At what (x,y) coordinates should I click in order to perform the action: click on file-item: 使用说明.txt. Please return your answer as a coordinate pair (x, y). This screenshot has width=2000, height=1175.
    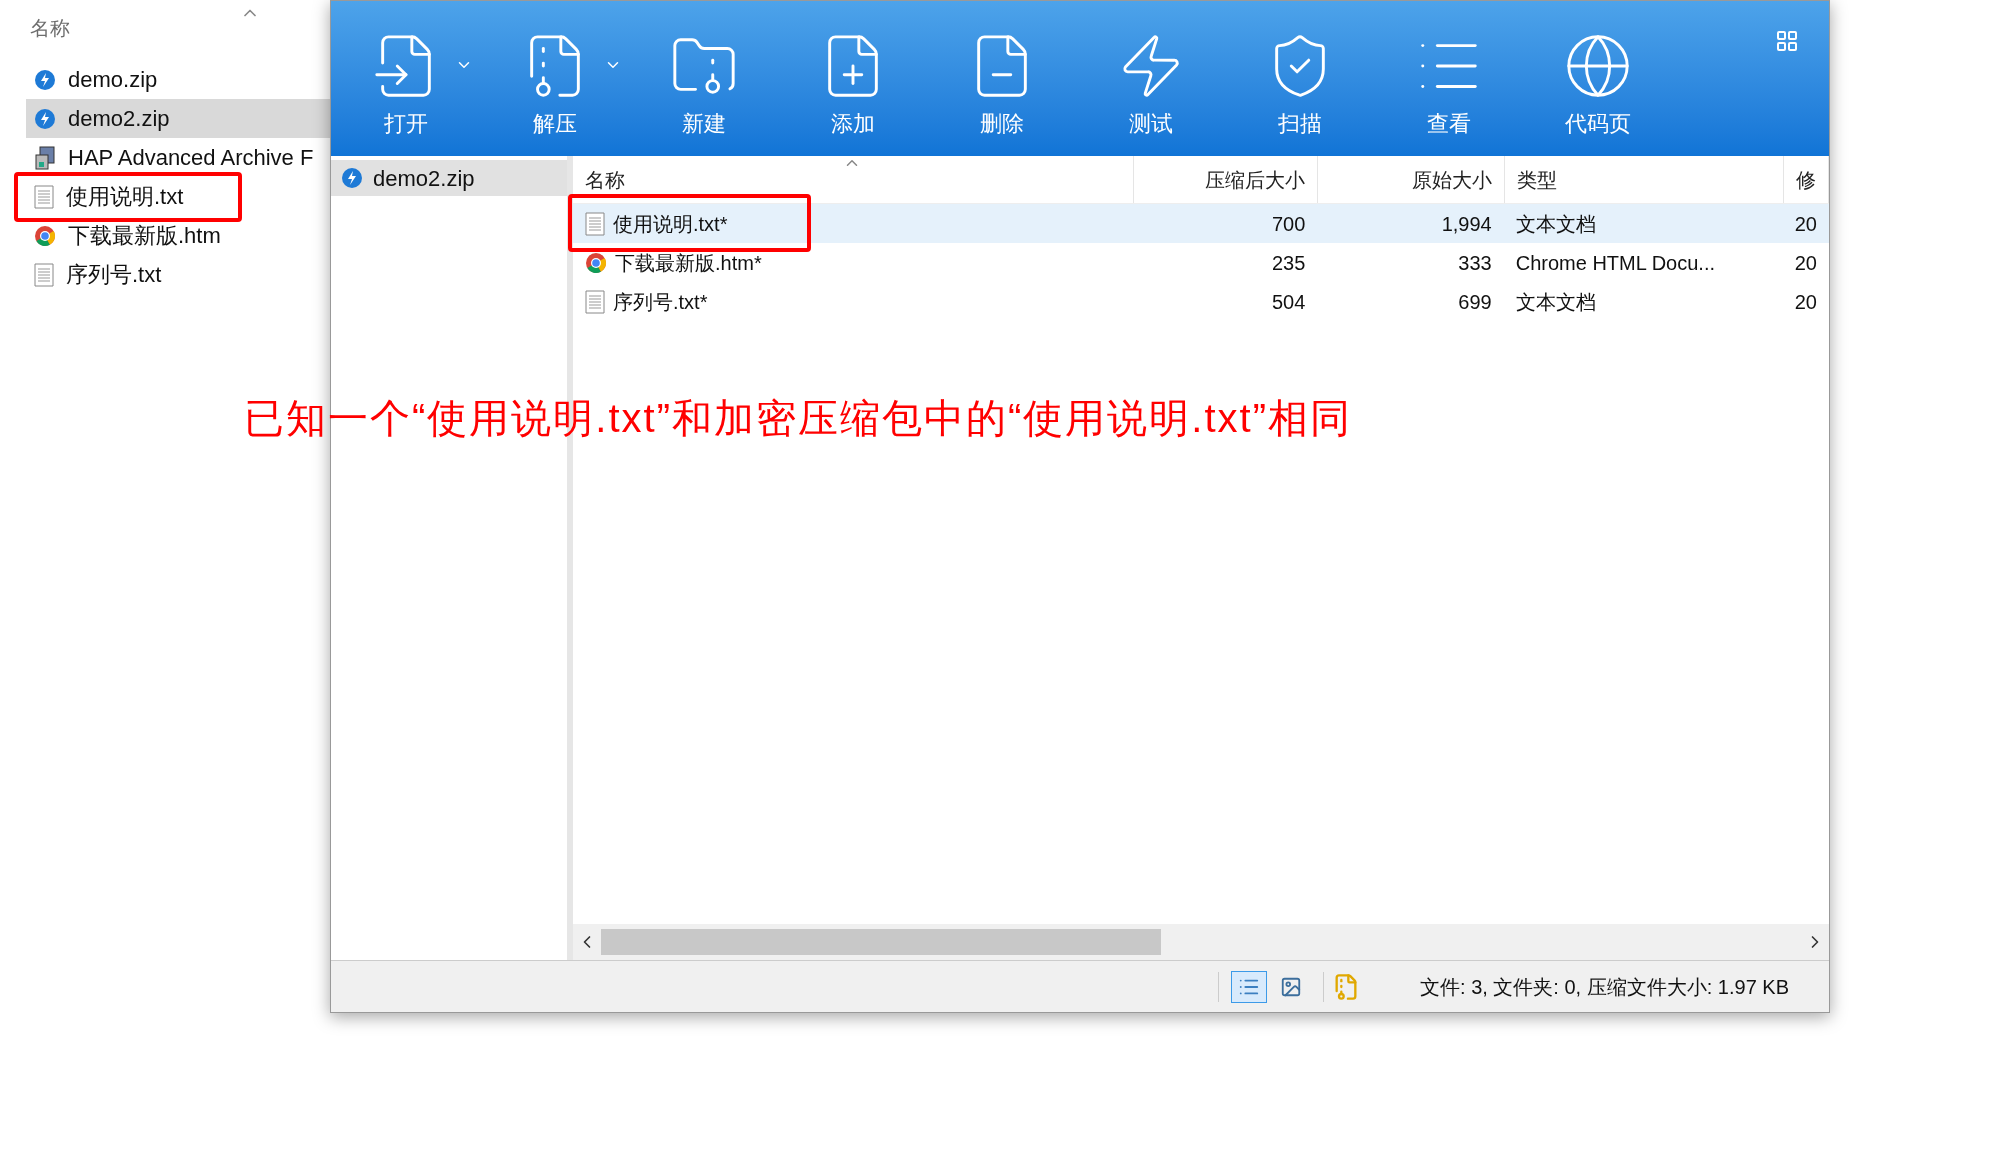
    Looking at the image, I should click on (178, 196).